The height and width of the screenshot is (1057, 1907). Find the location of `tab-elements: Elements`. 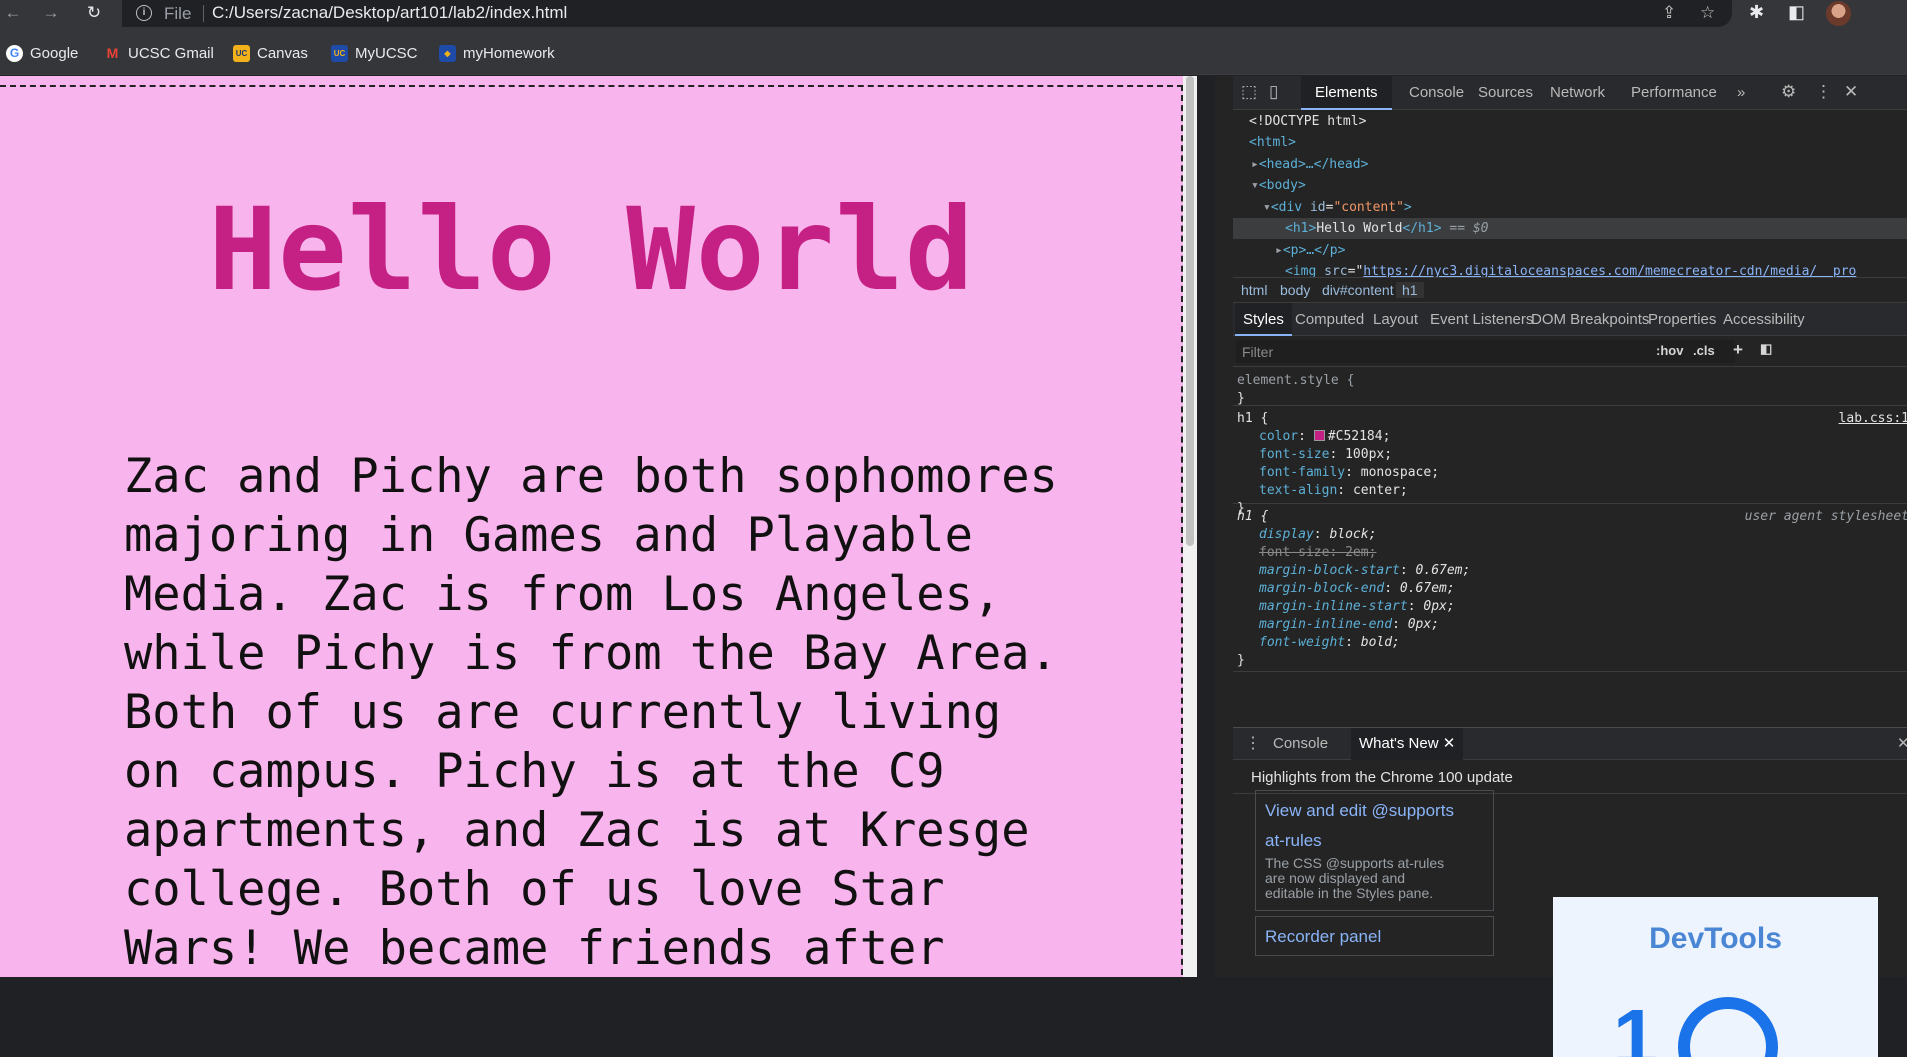

tab-elements: Elements is located at coordinates (1346, 93).